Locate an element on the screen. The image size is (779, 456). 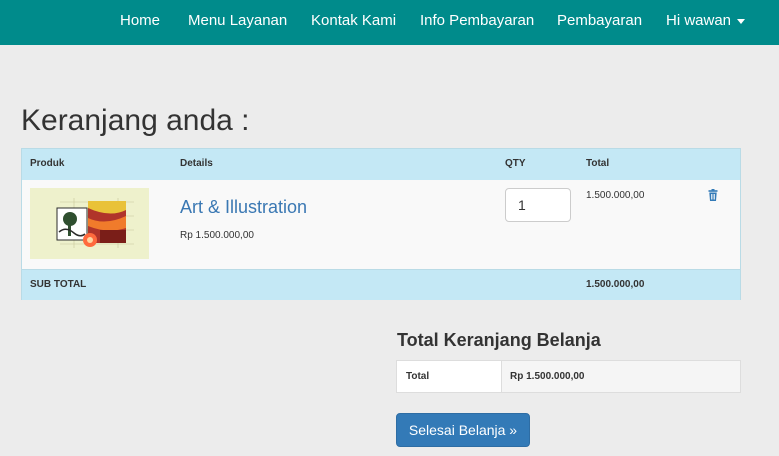
cart-table-header: Produk Details QTY Total is located at coordinates (381, 165).